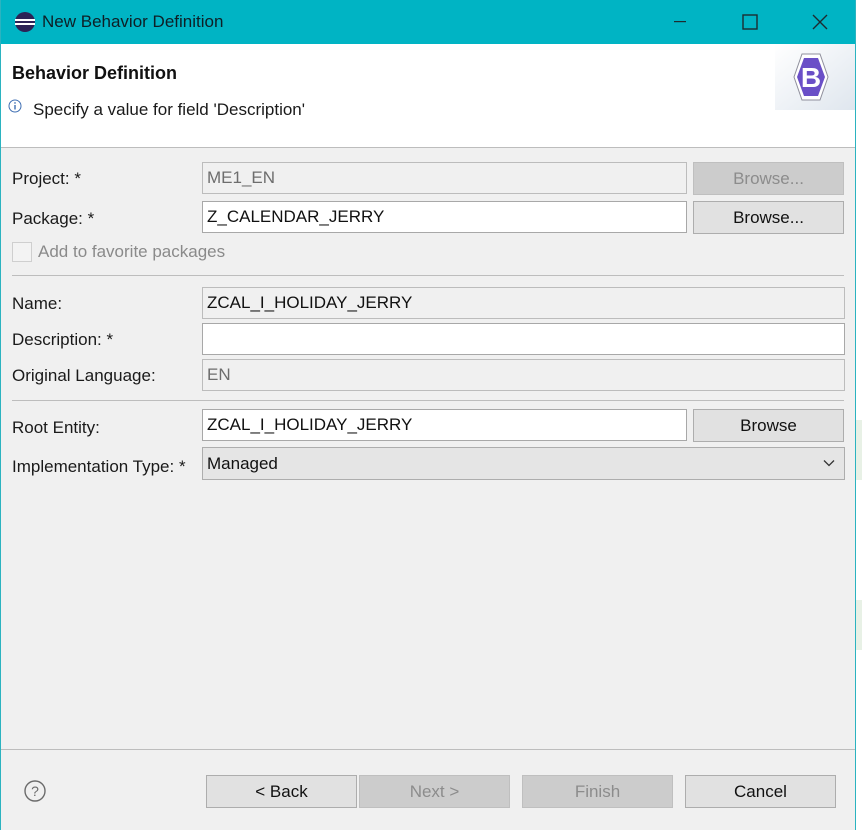 This screenshot has width=862, height=830. I want to click on maximize-button, so click(750, 22).